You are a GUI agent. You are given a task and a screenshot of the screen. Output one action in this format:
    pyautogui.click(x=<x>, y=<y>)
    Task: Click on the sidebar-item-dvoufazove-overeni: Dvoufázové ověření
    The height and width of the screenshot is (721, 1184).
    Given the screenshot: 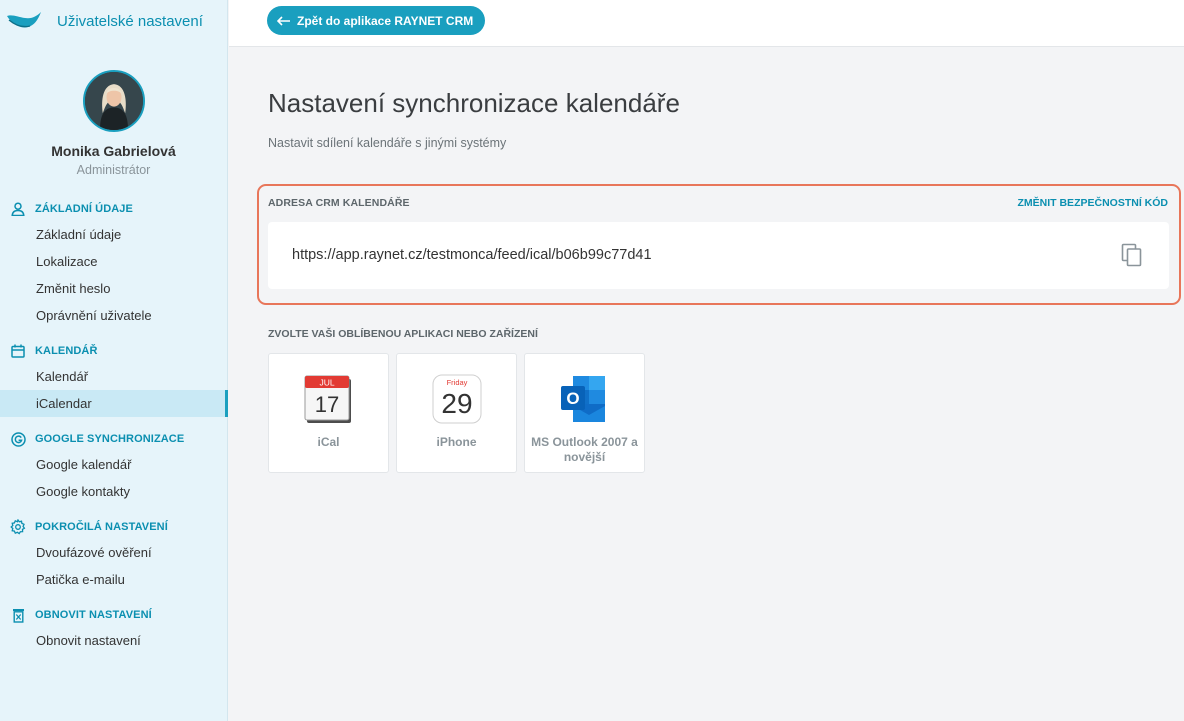 What is the action you would take?
    pyautogui.click(x=113, y=552)
    